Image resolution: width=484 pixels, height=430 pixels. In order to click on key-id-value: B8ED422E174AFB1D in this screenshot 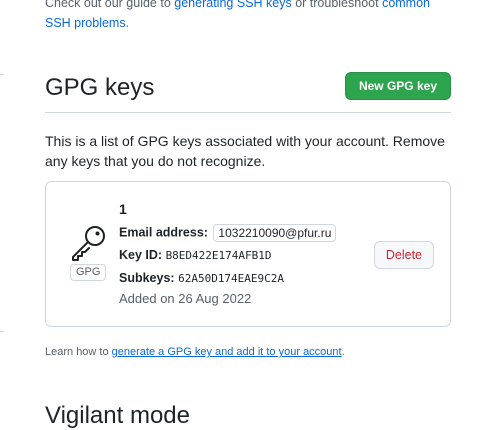, I will do `click(218, 255)`.